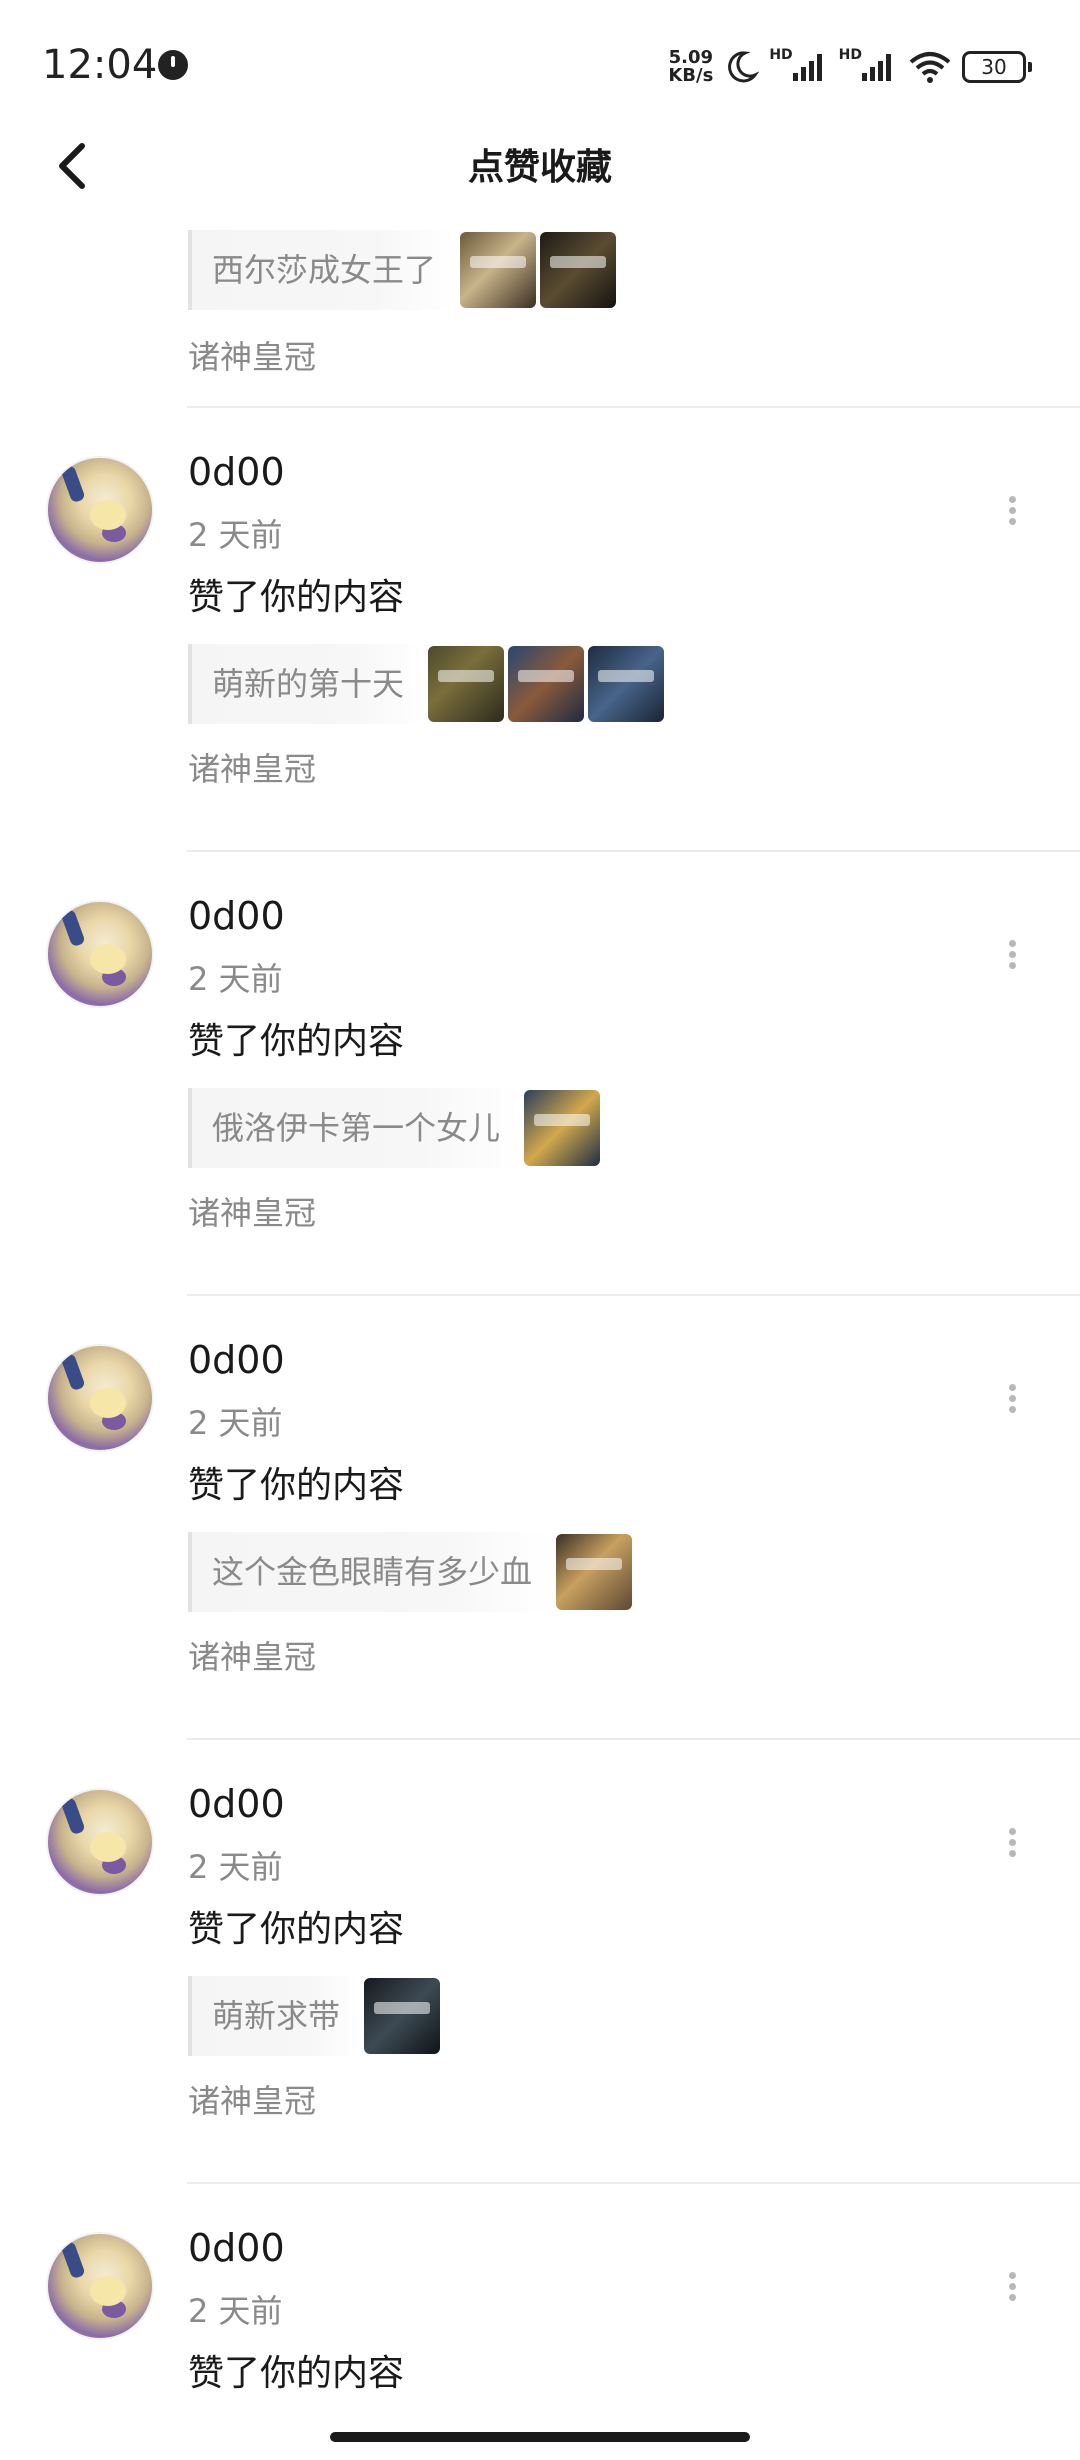  I want to click on quoted-post: 萌新求带, so click(314, 2016).